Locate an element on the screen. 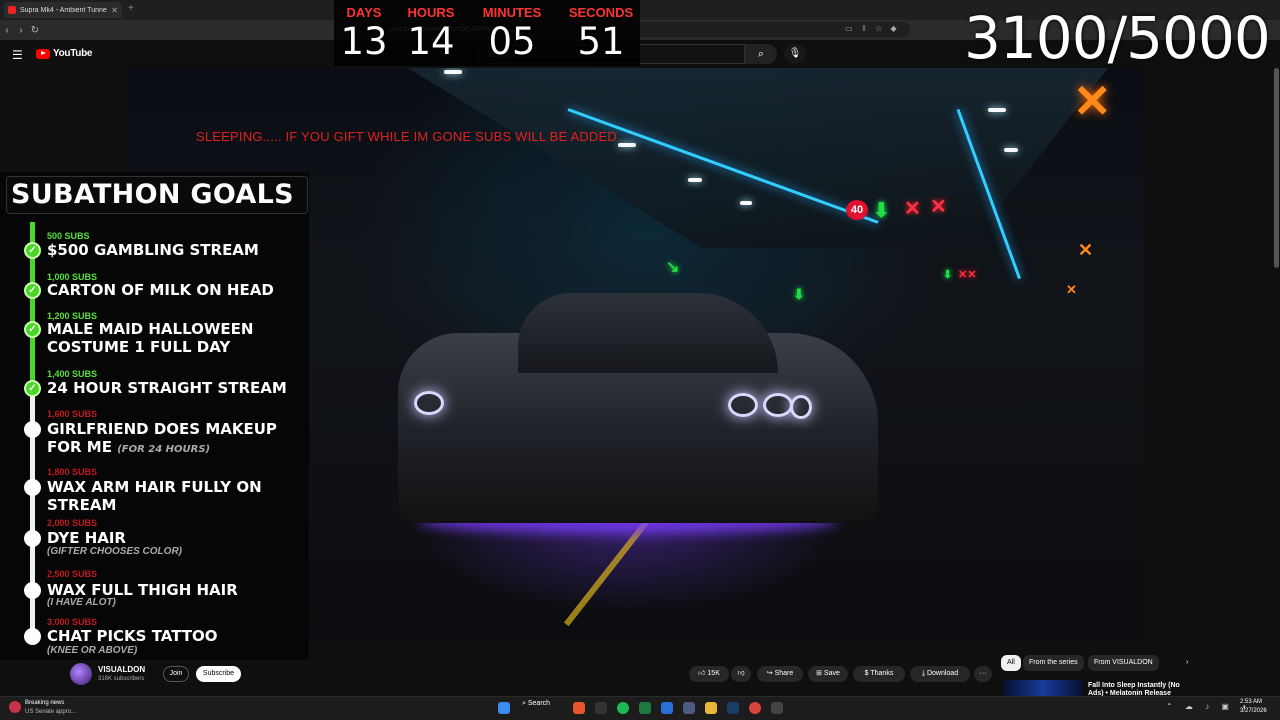 This screenshot has width=1280, height=720. brave-icon is located at coordinates (579, 708).